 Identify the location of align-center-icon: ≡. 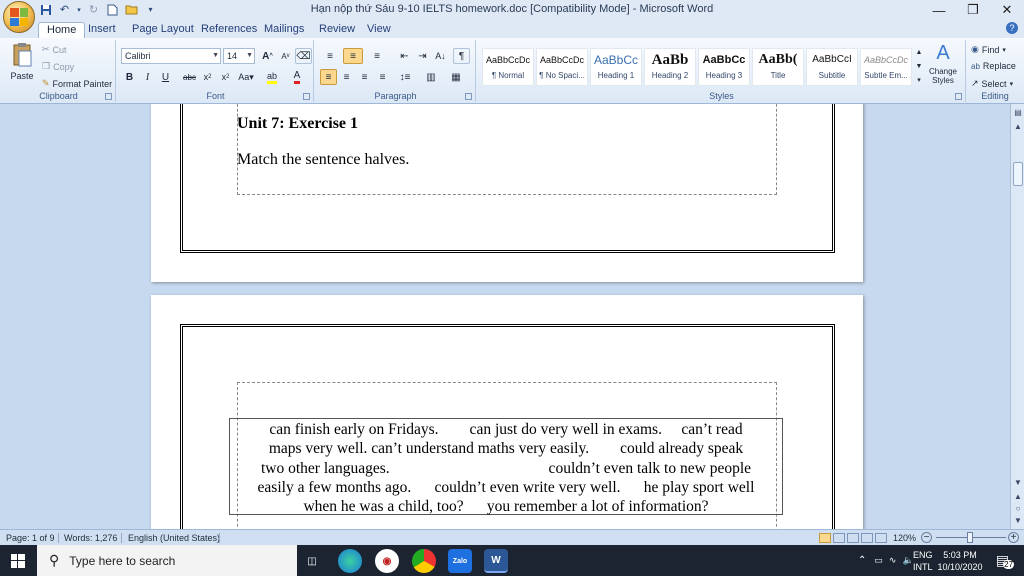
(346, 77).